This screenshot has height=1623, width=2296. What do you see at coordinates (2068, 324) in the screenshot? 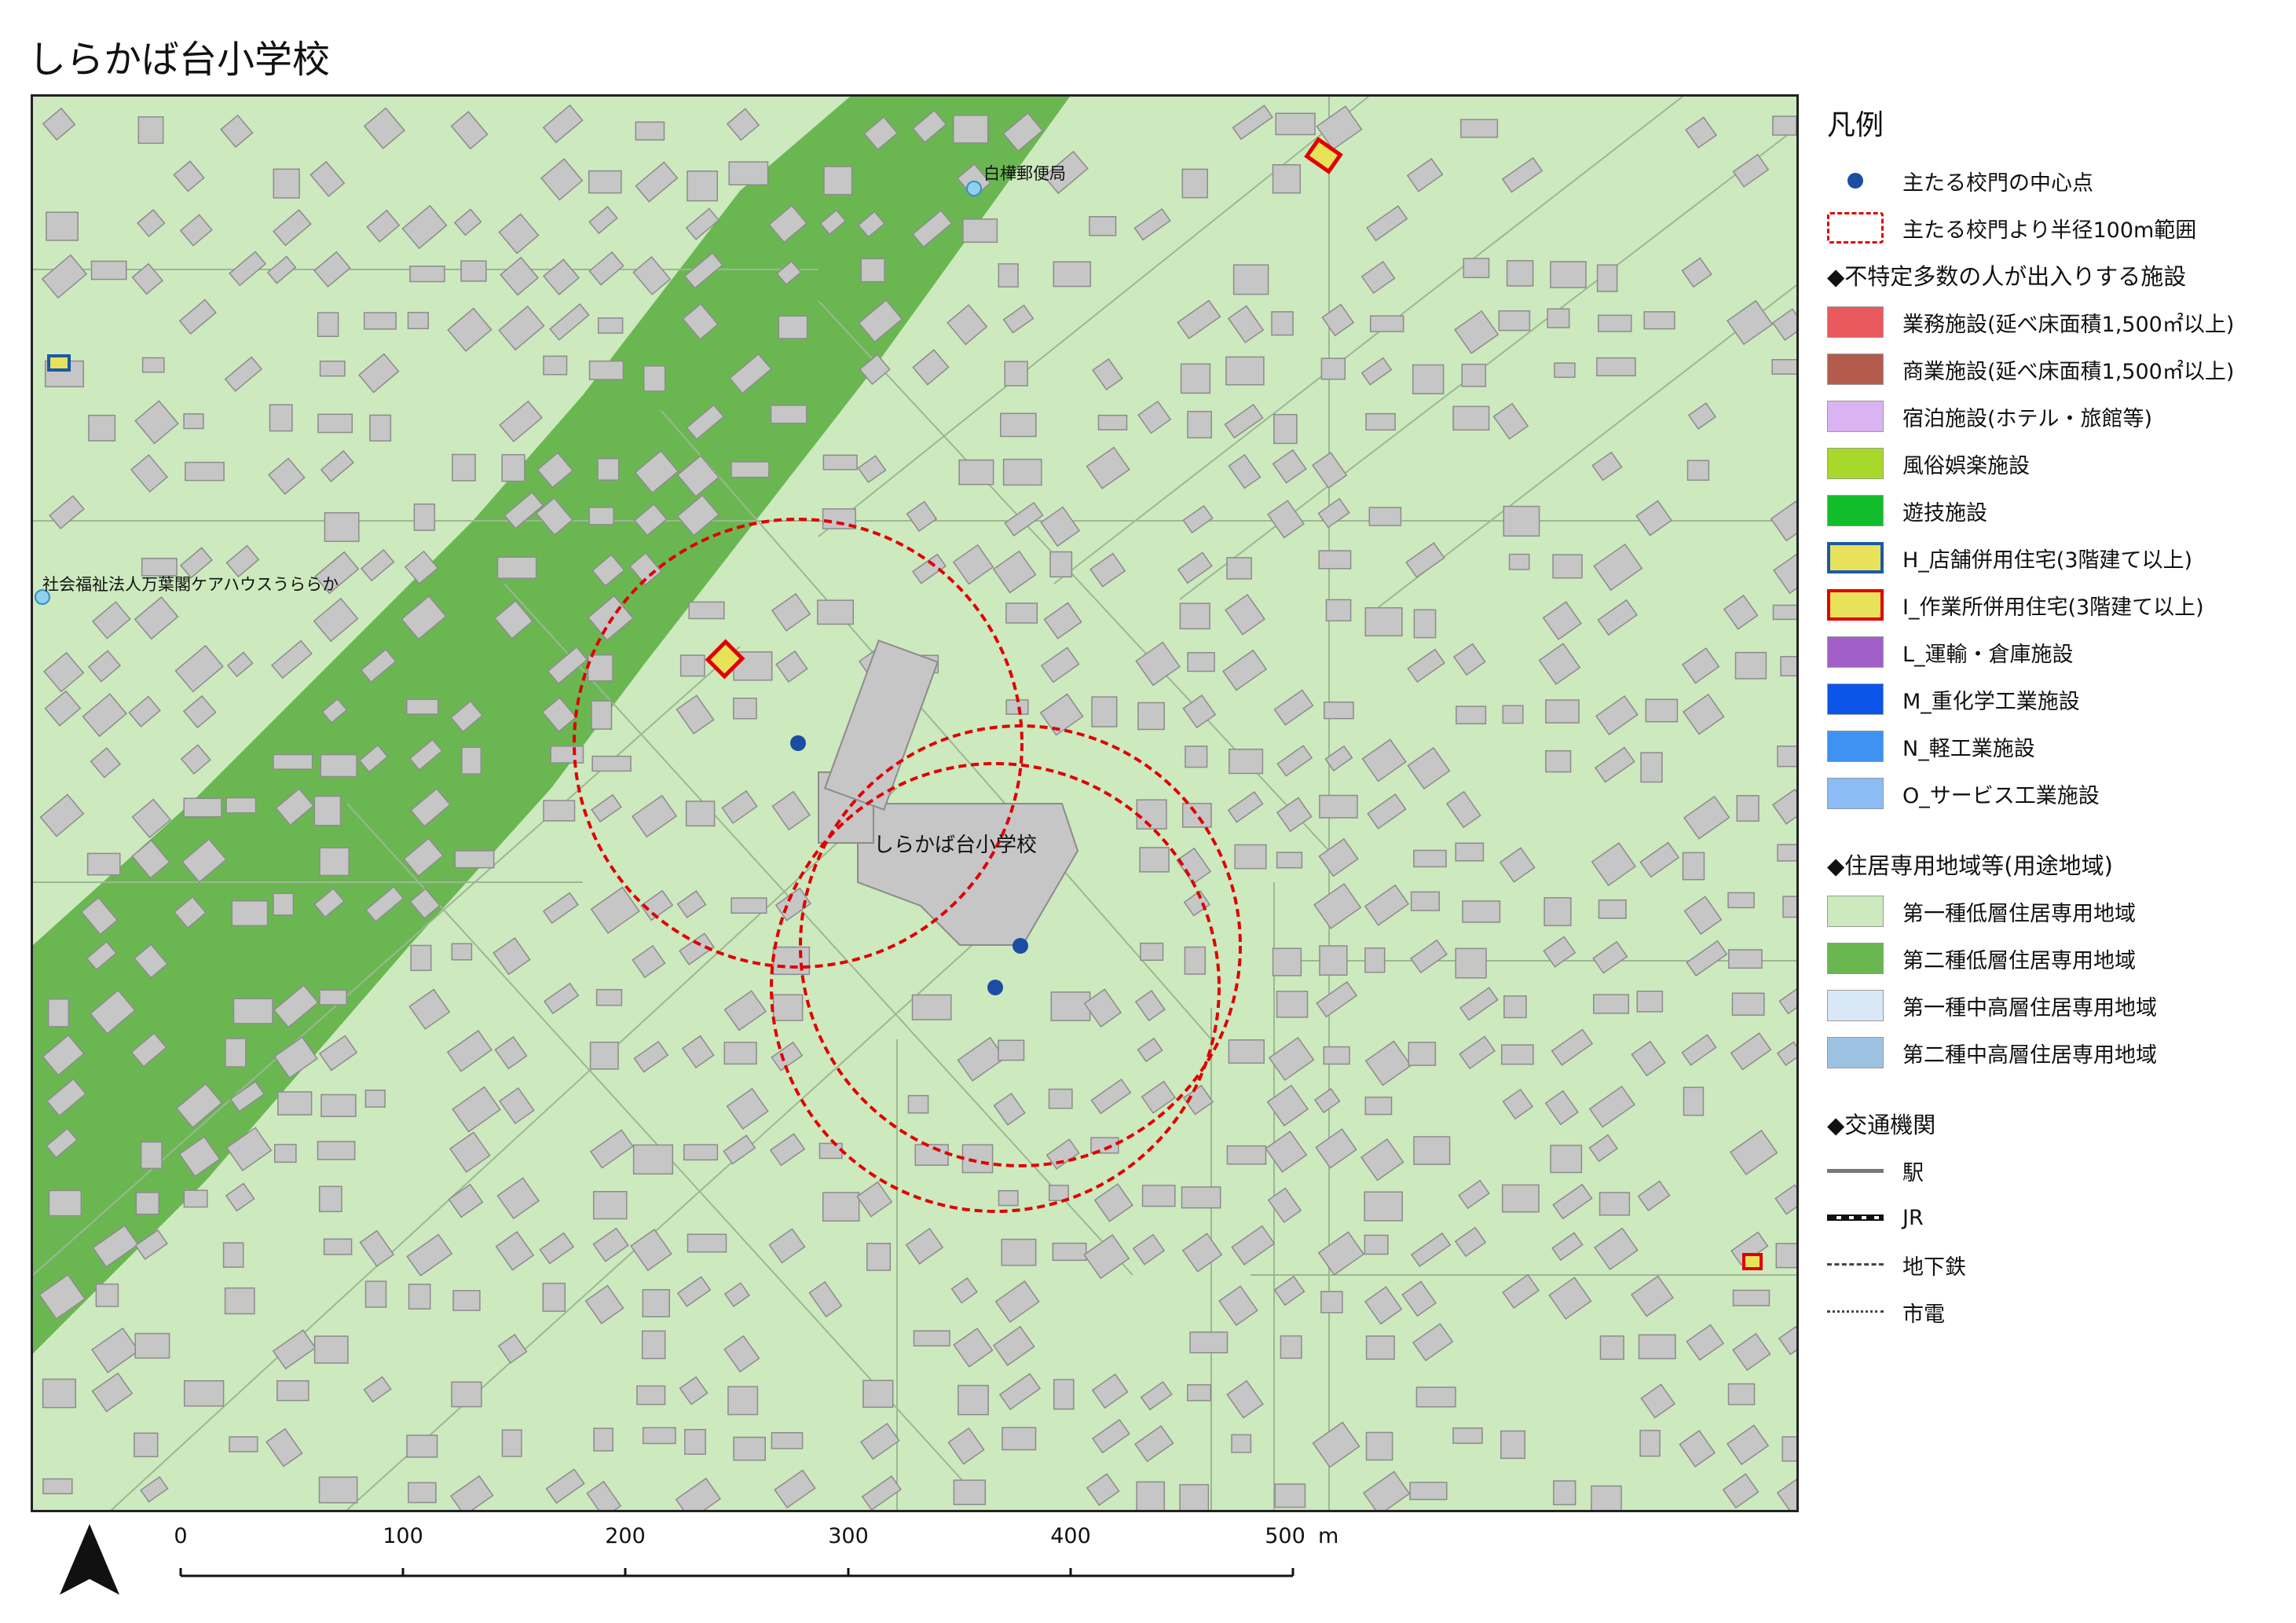
I see `legend-label: 業務施設(延べ床面積1,500㎡以上)` at bounding box center [2068, 324].